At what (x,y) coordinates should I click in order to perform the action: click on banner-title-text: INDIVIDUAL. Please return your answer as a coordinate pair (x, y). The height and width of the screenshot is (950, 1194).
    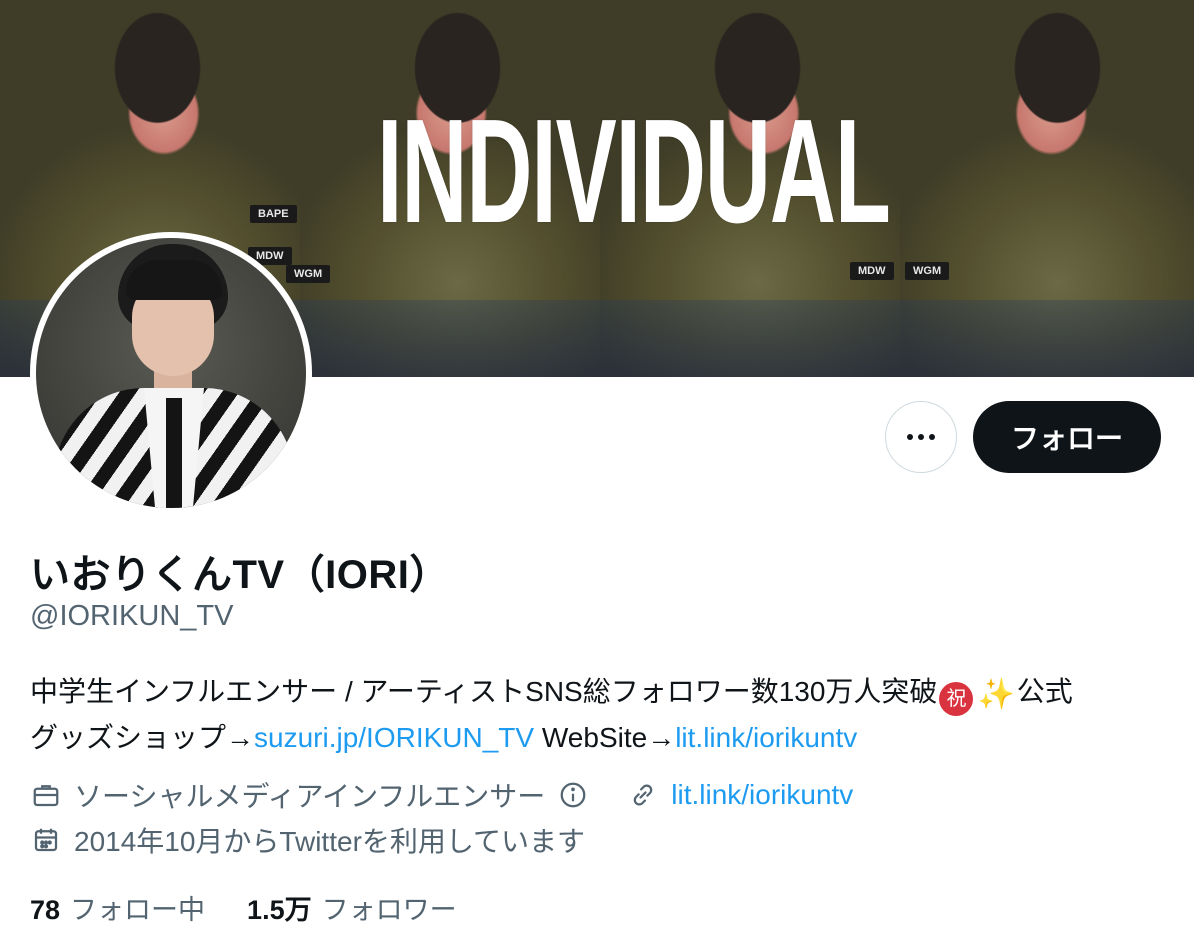
    Looking at the image, I should click on (634, 171).